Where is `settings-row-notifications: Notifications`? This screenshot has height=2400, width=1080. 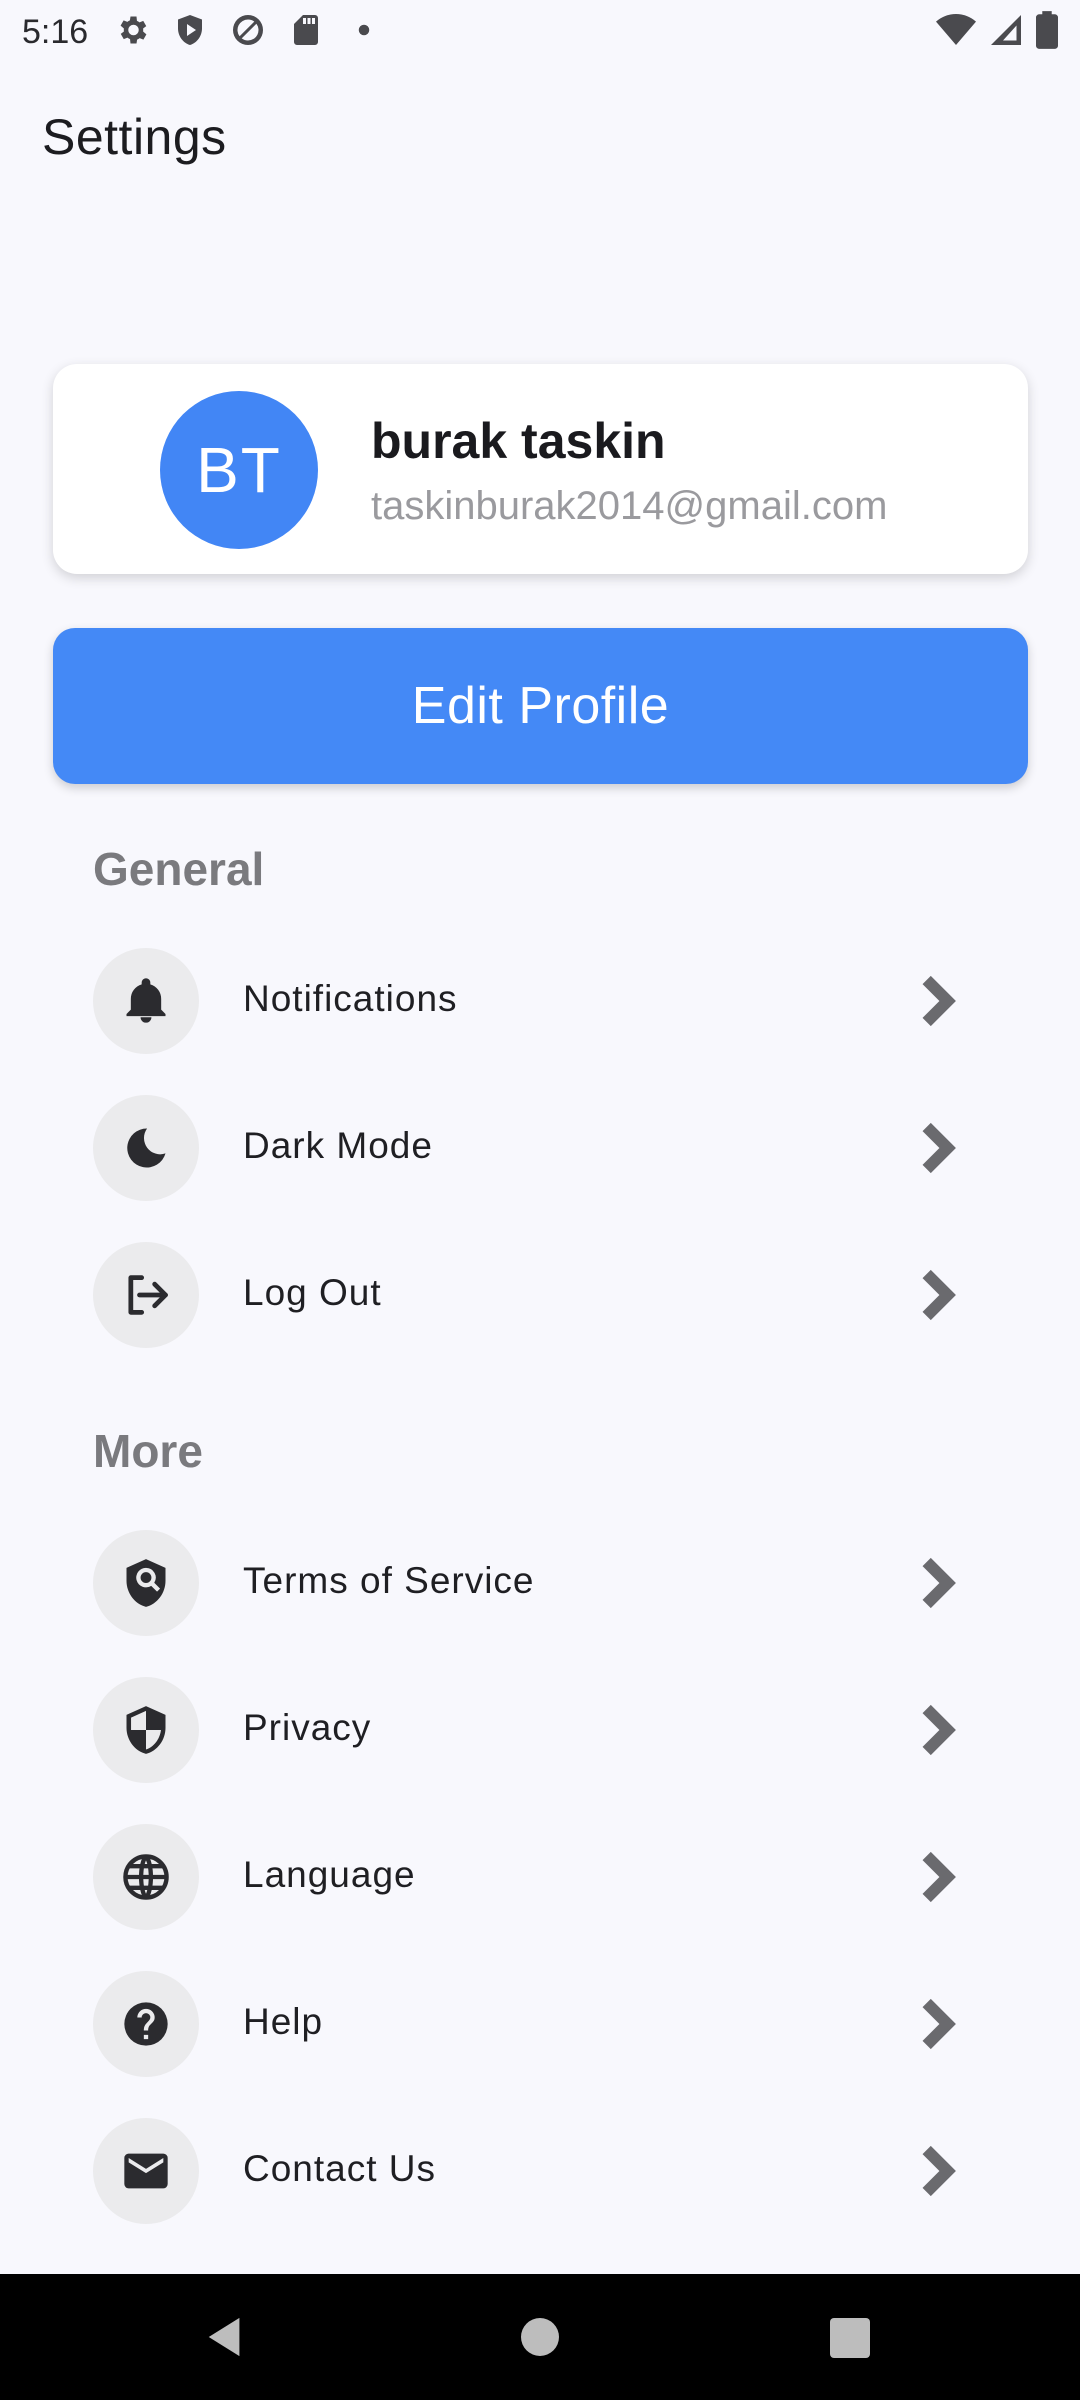 settings-row-notifications: Notifications is located at coordinates (533, 1003).